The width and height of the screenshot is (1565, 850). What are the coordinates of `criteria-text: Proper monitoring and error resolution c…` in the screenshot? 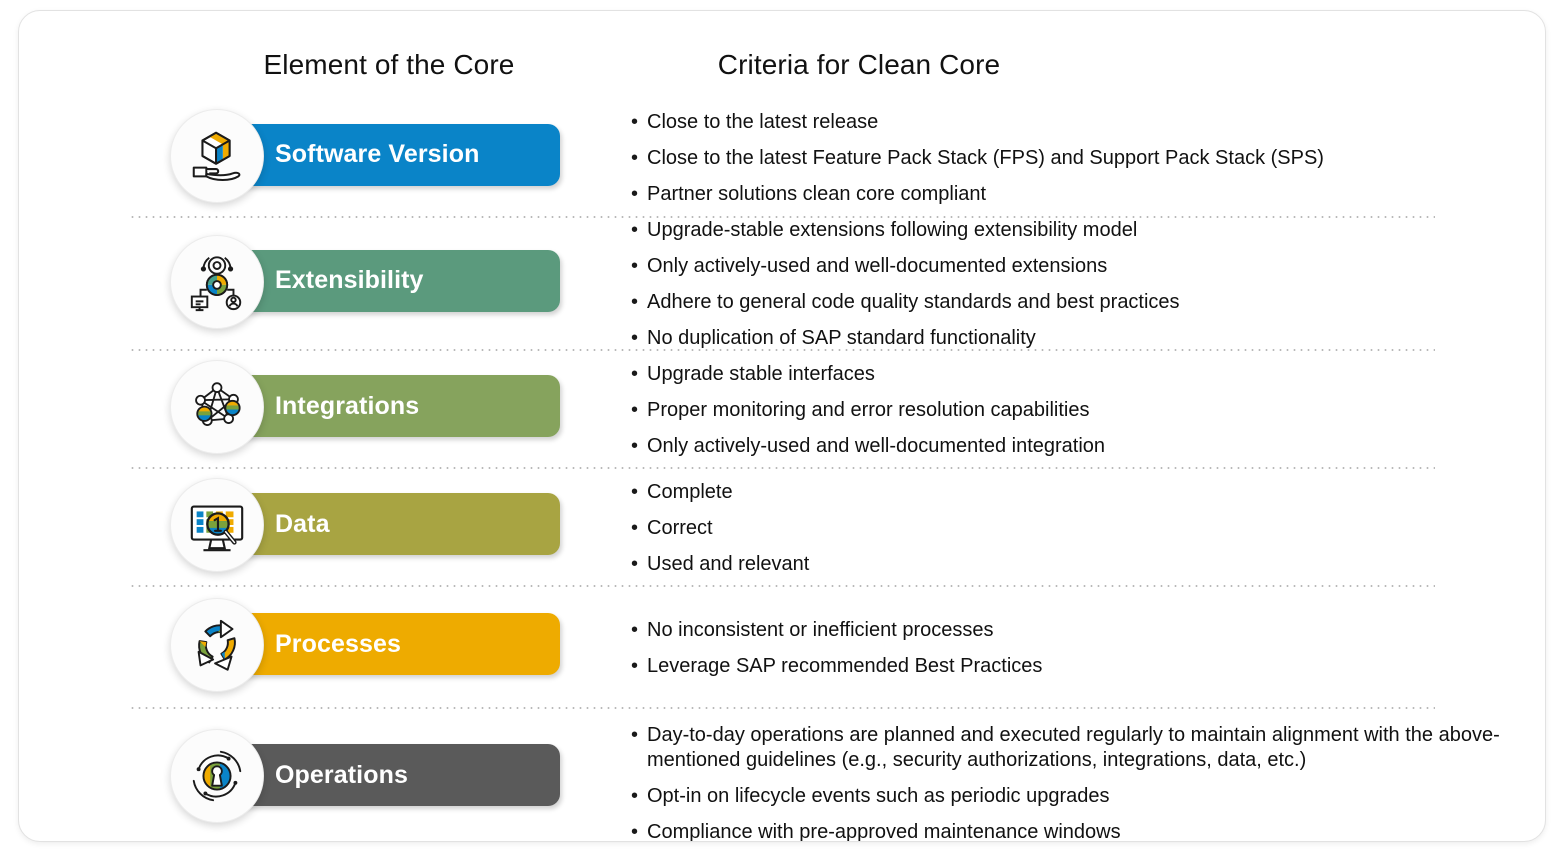 It's located at (868, 409).